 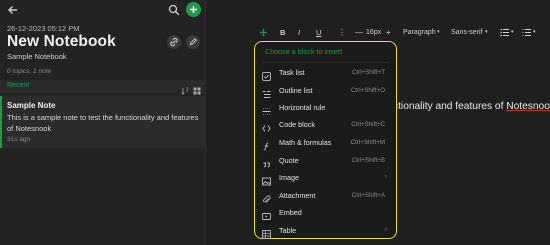 I want to click on menu-item-embed: Embed, so click(x=325, y=212).